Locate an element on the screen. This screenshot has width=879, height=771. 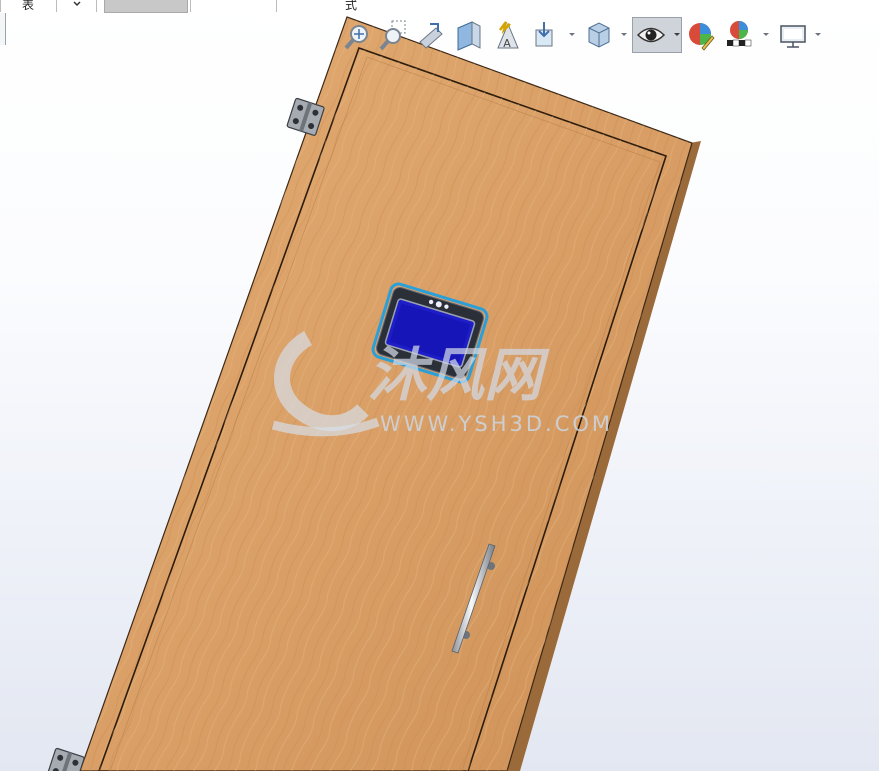
view-settings-button is located at coordinates (793, 35).